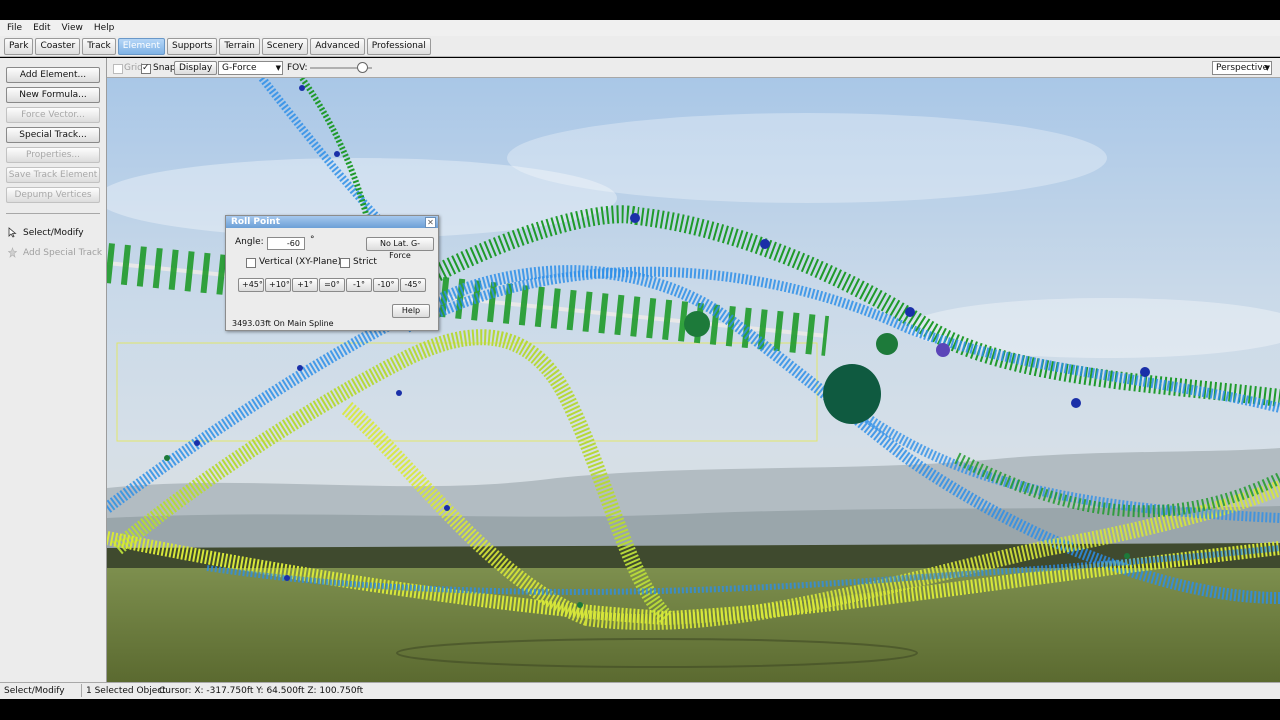  Describe the element at coordinates (400, 248) in the screenshot. I see `no-lat-gforce-button: No Lat. G-Force` at that location.